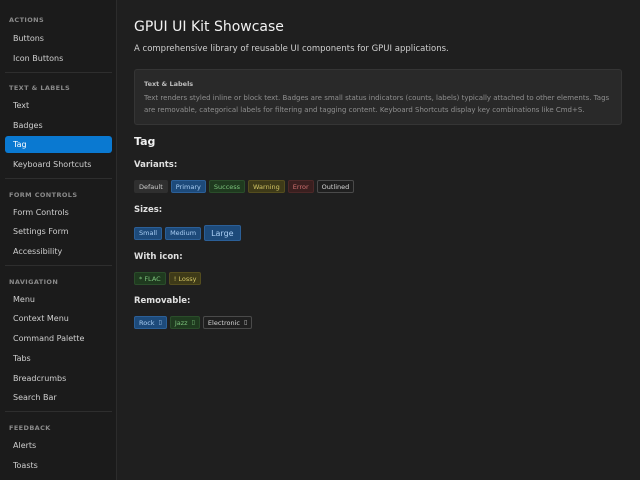 This screenshot has height=480, width=640. What do you see at coordinates (151, 186) in the screenshot?
I see `tag-default: Default` at bounding box center [151, 186].